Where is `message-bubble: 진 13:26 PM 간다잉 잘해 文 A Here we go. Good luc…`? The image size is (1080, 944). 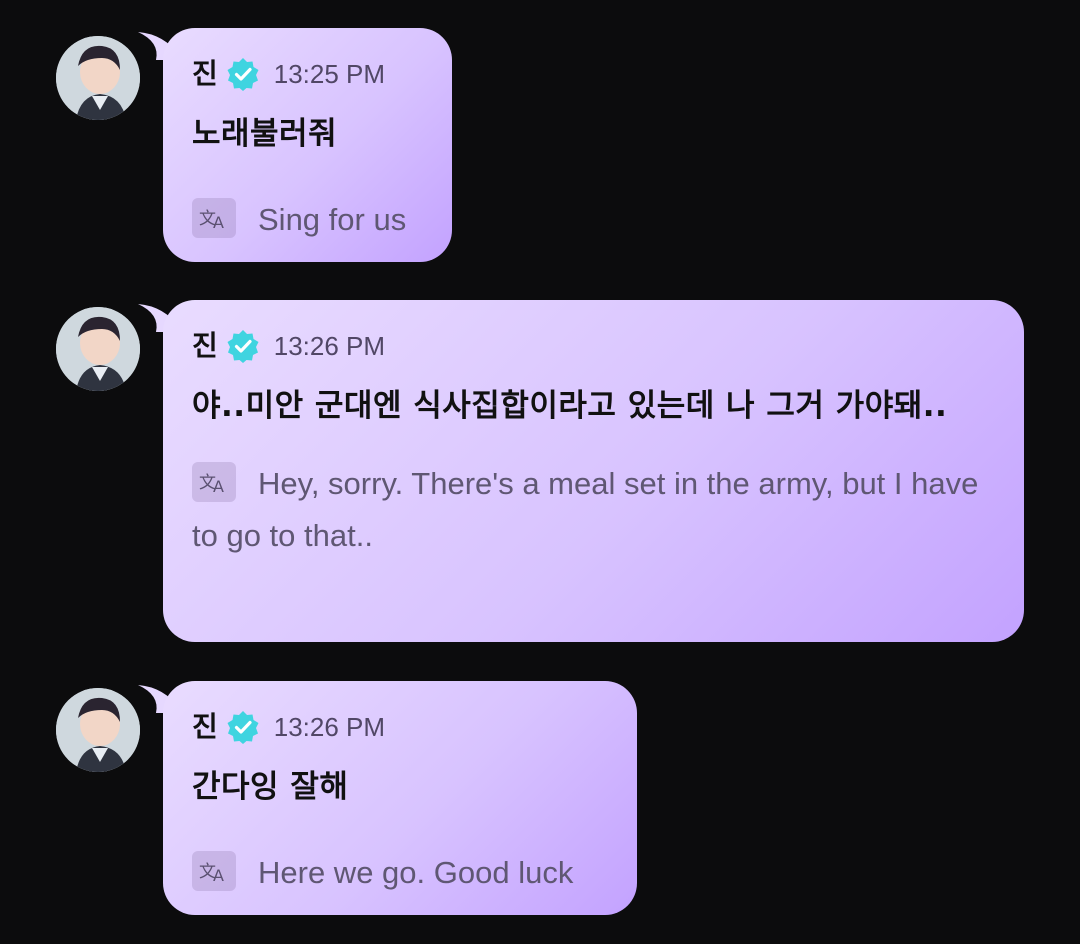
message-bubble: 진 13:26 PM 간다잉 잘해 文 A Here we go. Good luc… is located at coordinates (400, 798).